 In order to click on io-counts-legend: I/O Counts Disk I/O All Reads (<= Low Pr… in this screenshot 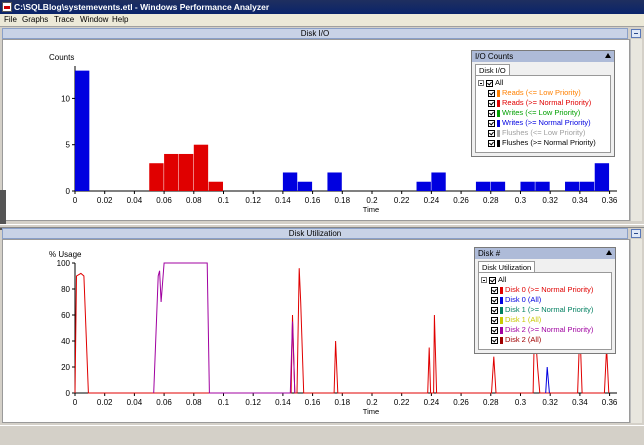, I will do `click(543, 103)`.